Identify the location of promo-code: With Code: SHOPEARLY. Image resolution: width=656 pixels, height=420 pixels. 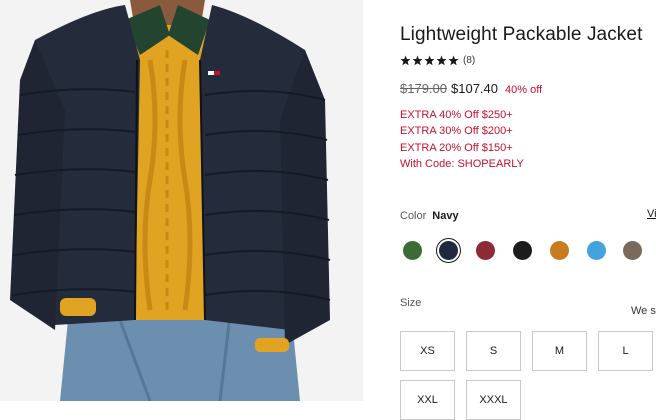
(462, 163).